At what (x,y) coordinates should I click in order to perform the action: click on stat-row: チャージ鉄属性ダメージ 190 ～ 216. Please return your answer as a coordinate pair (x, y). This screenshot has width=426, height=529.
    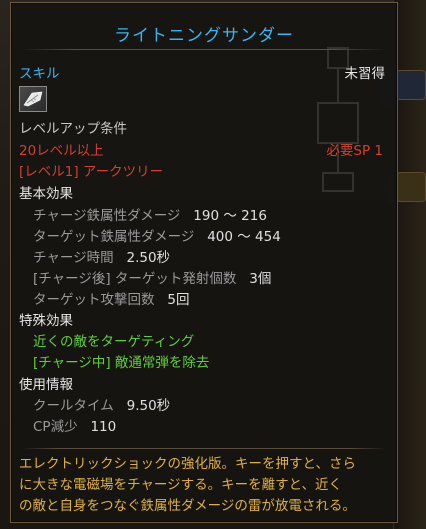
    Looking at the image, I should click on (150, 214).